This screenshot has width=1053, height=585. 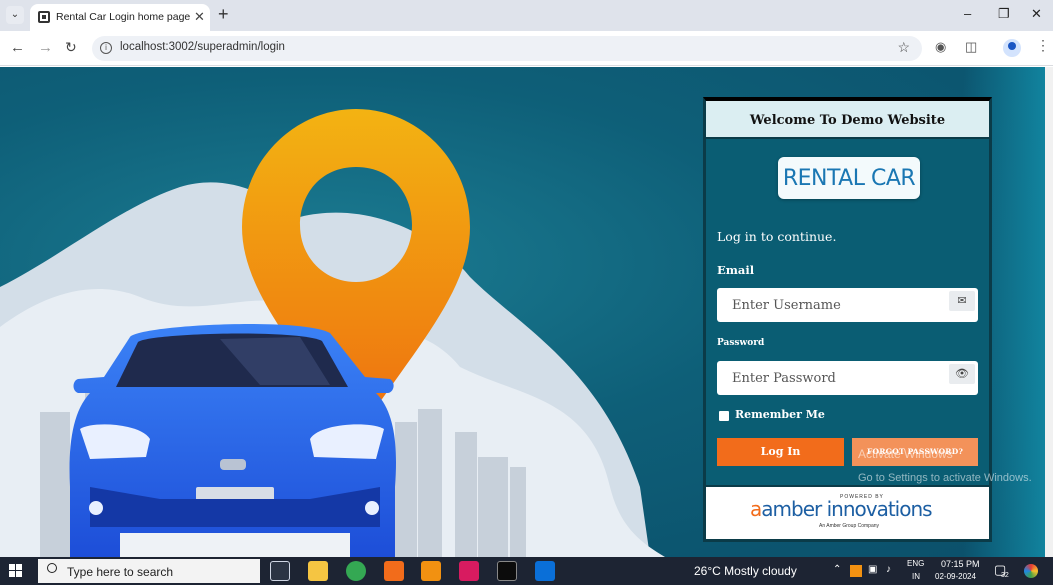 I want to click on chrome-icon, so click(x=356, y=571).